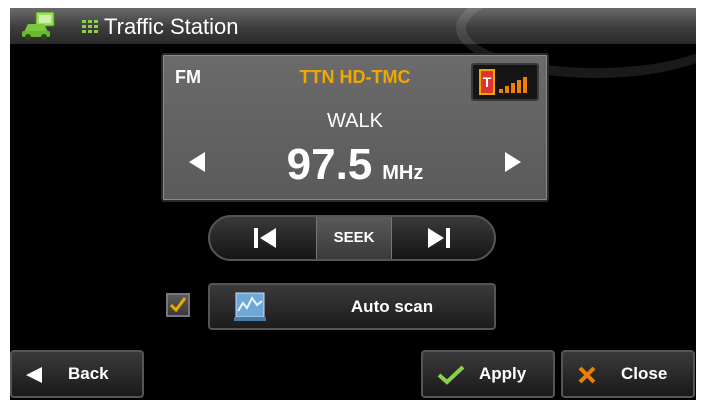 Image resolution: width=701 pixels, height=403 pixels. Describe the element at coordinates (513, 85) in the screenshot. I see `signal-bars` at that location.